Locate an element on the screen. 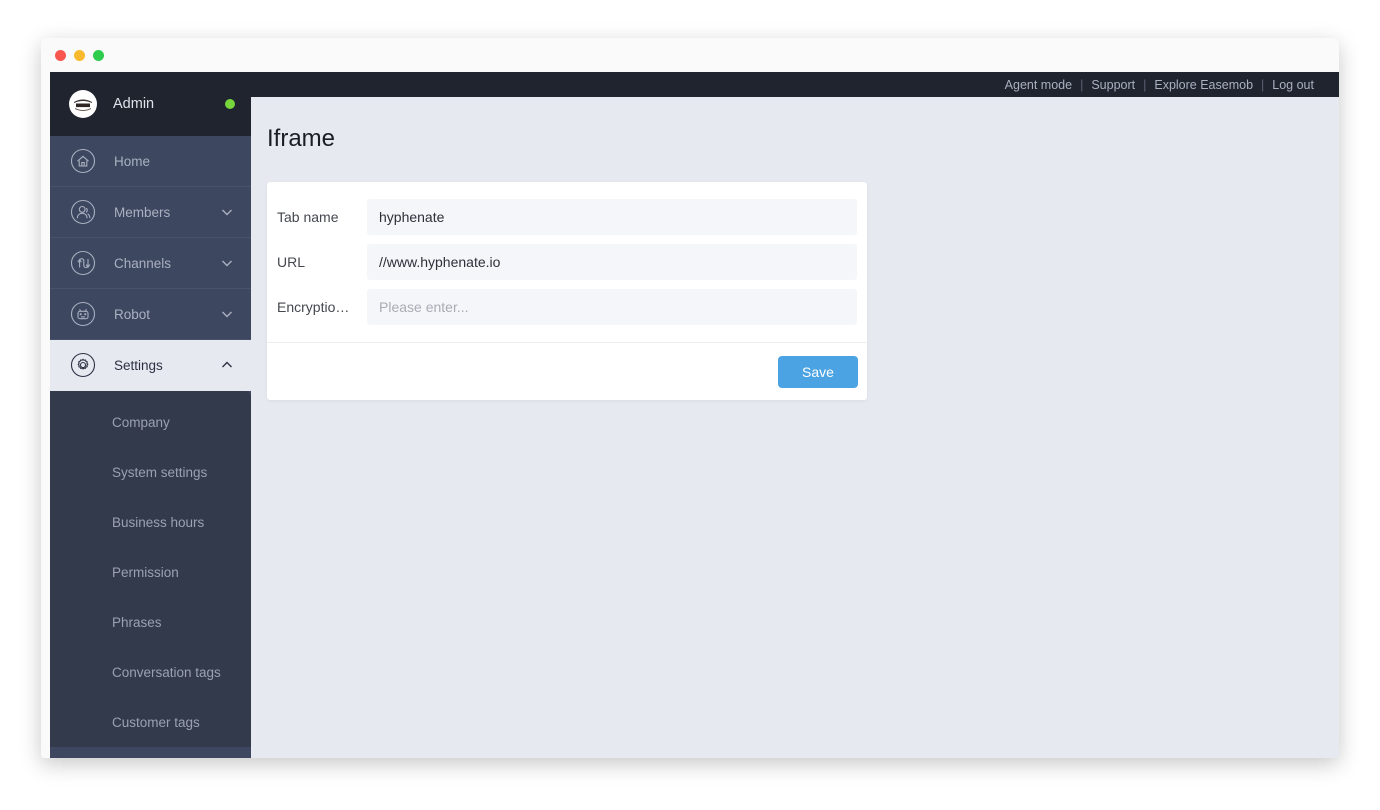 This screenshot has height=810, width=1380. submenu-item-business-hours: Business hours is located at coordinates (150, 522).